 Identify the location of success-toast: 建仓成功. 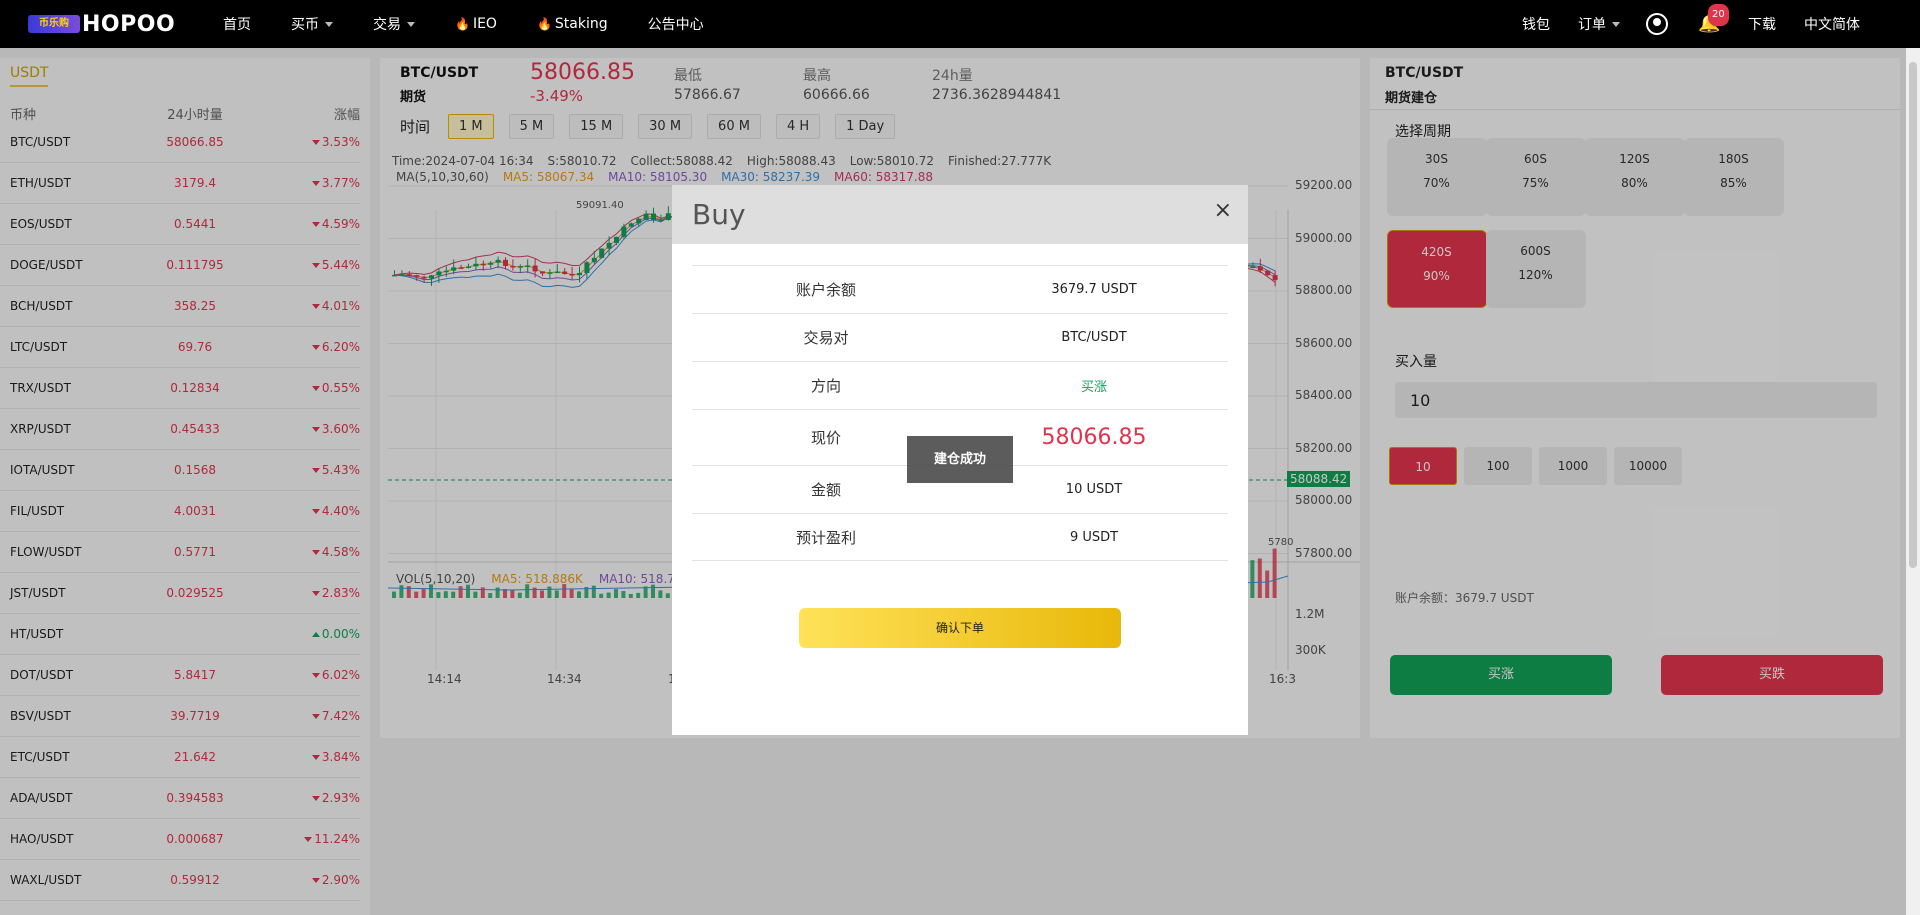
(960, 459).